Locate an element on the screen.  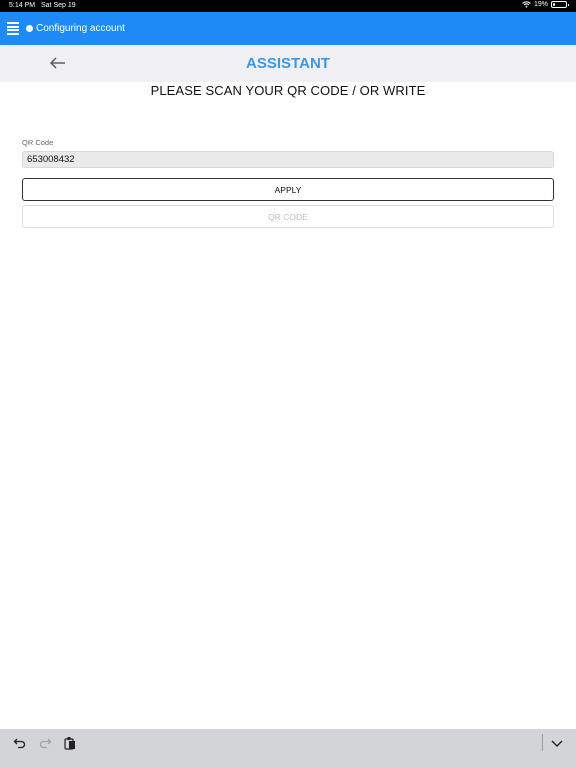
battery-icon is located at coordinates (560, 4).